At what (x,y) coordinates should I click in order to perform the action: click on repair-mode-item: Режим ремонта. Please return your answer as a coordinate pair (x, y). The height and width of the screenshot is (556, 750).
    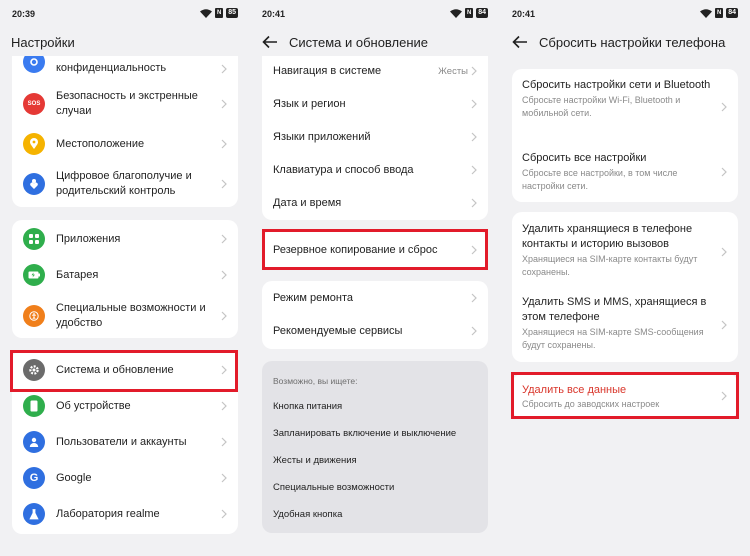
    Looking at the image, I should click on (375, 298).